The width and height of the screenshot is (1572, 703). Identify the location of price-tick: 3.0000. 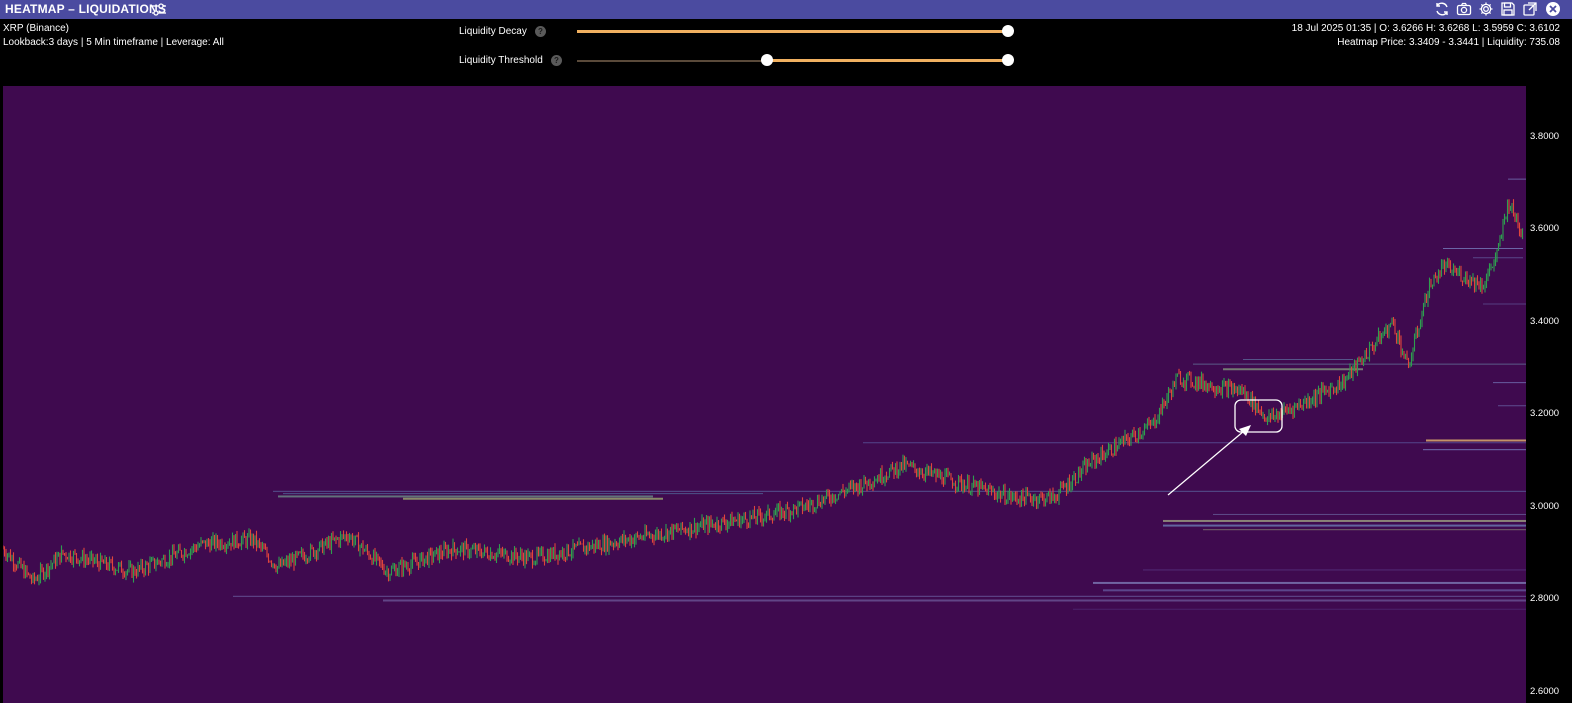
(1545, 506).